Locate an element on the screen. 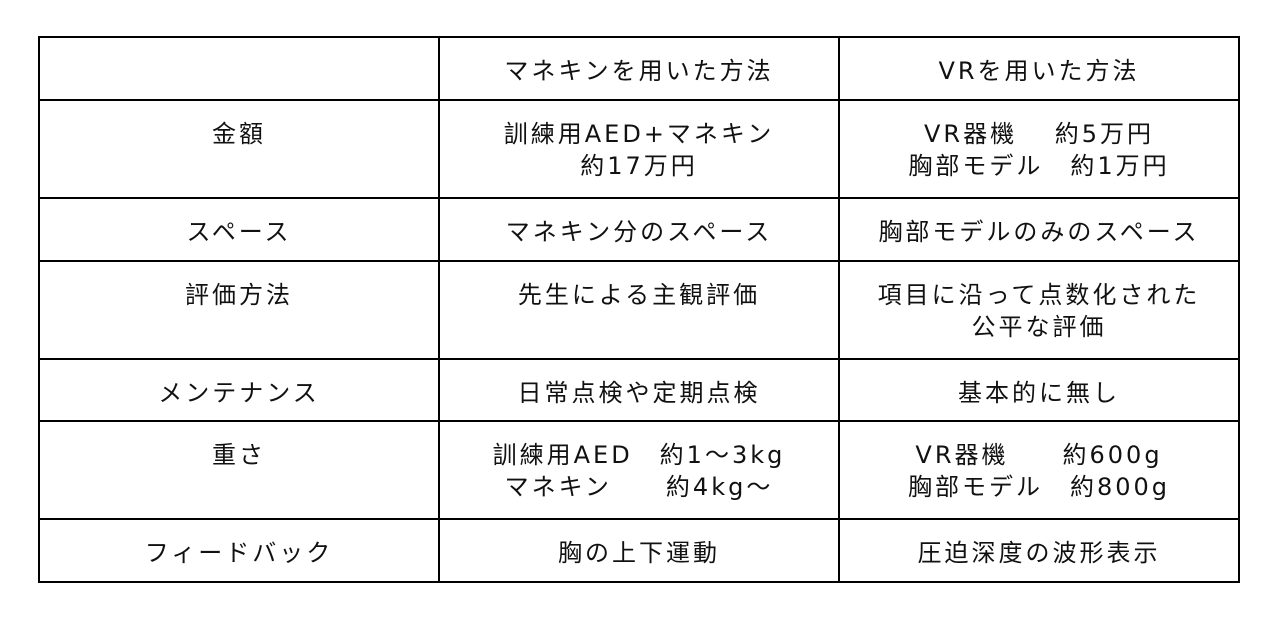 The image size is (1276, 618). cell-mannequin-maintenance: 日常点検や定期点検 is located at coordinates (639, 390).